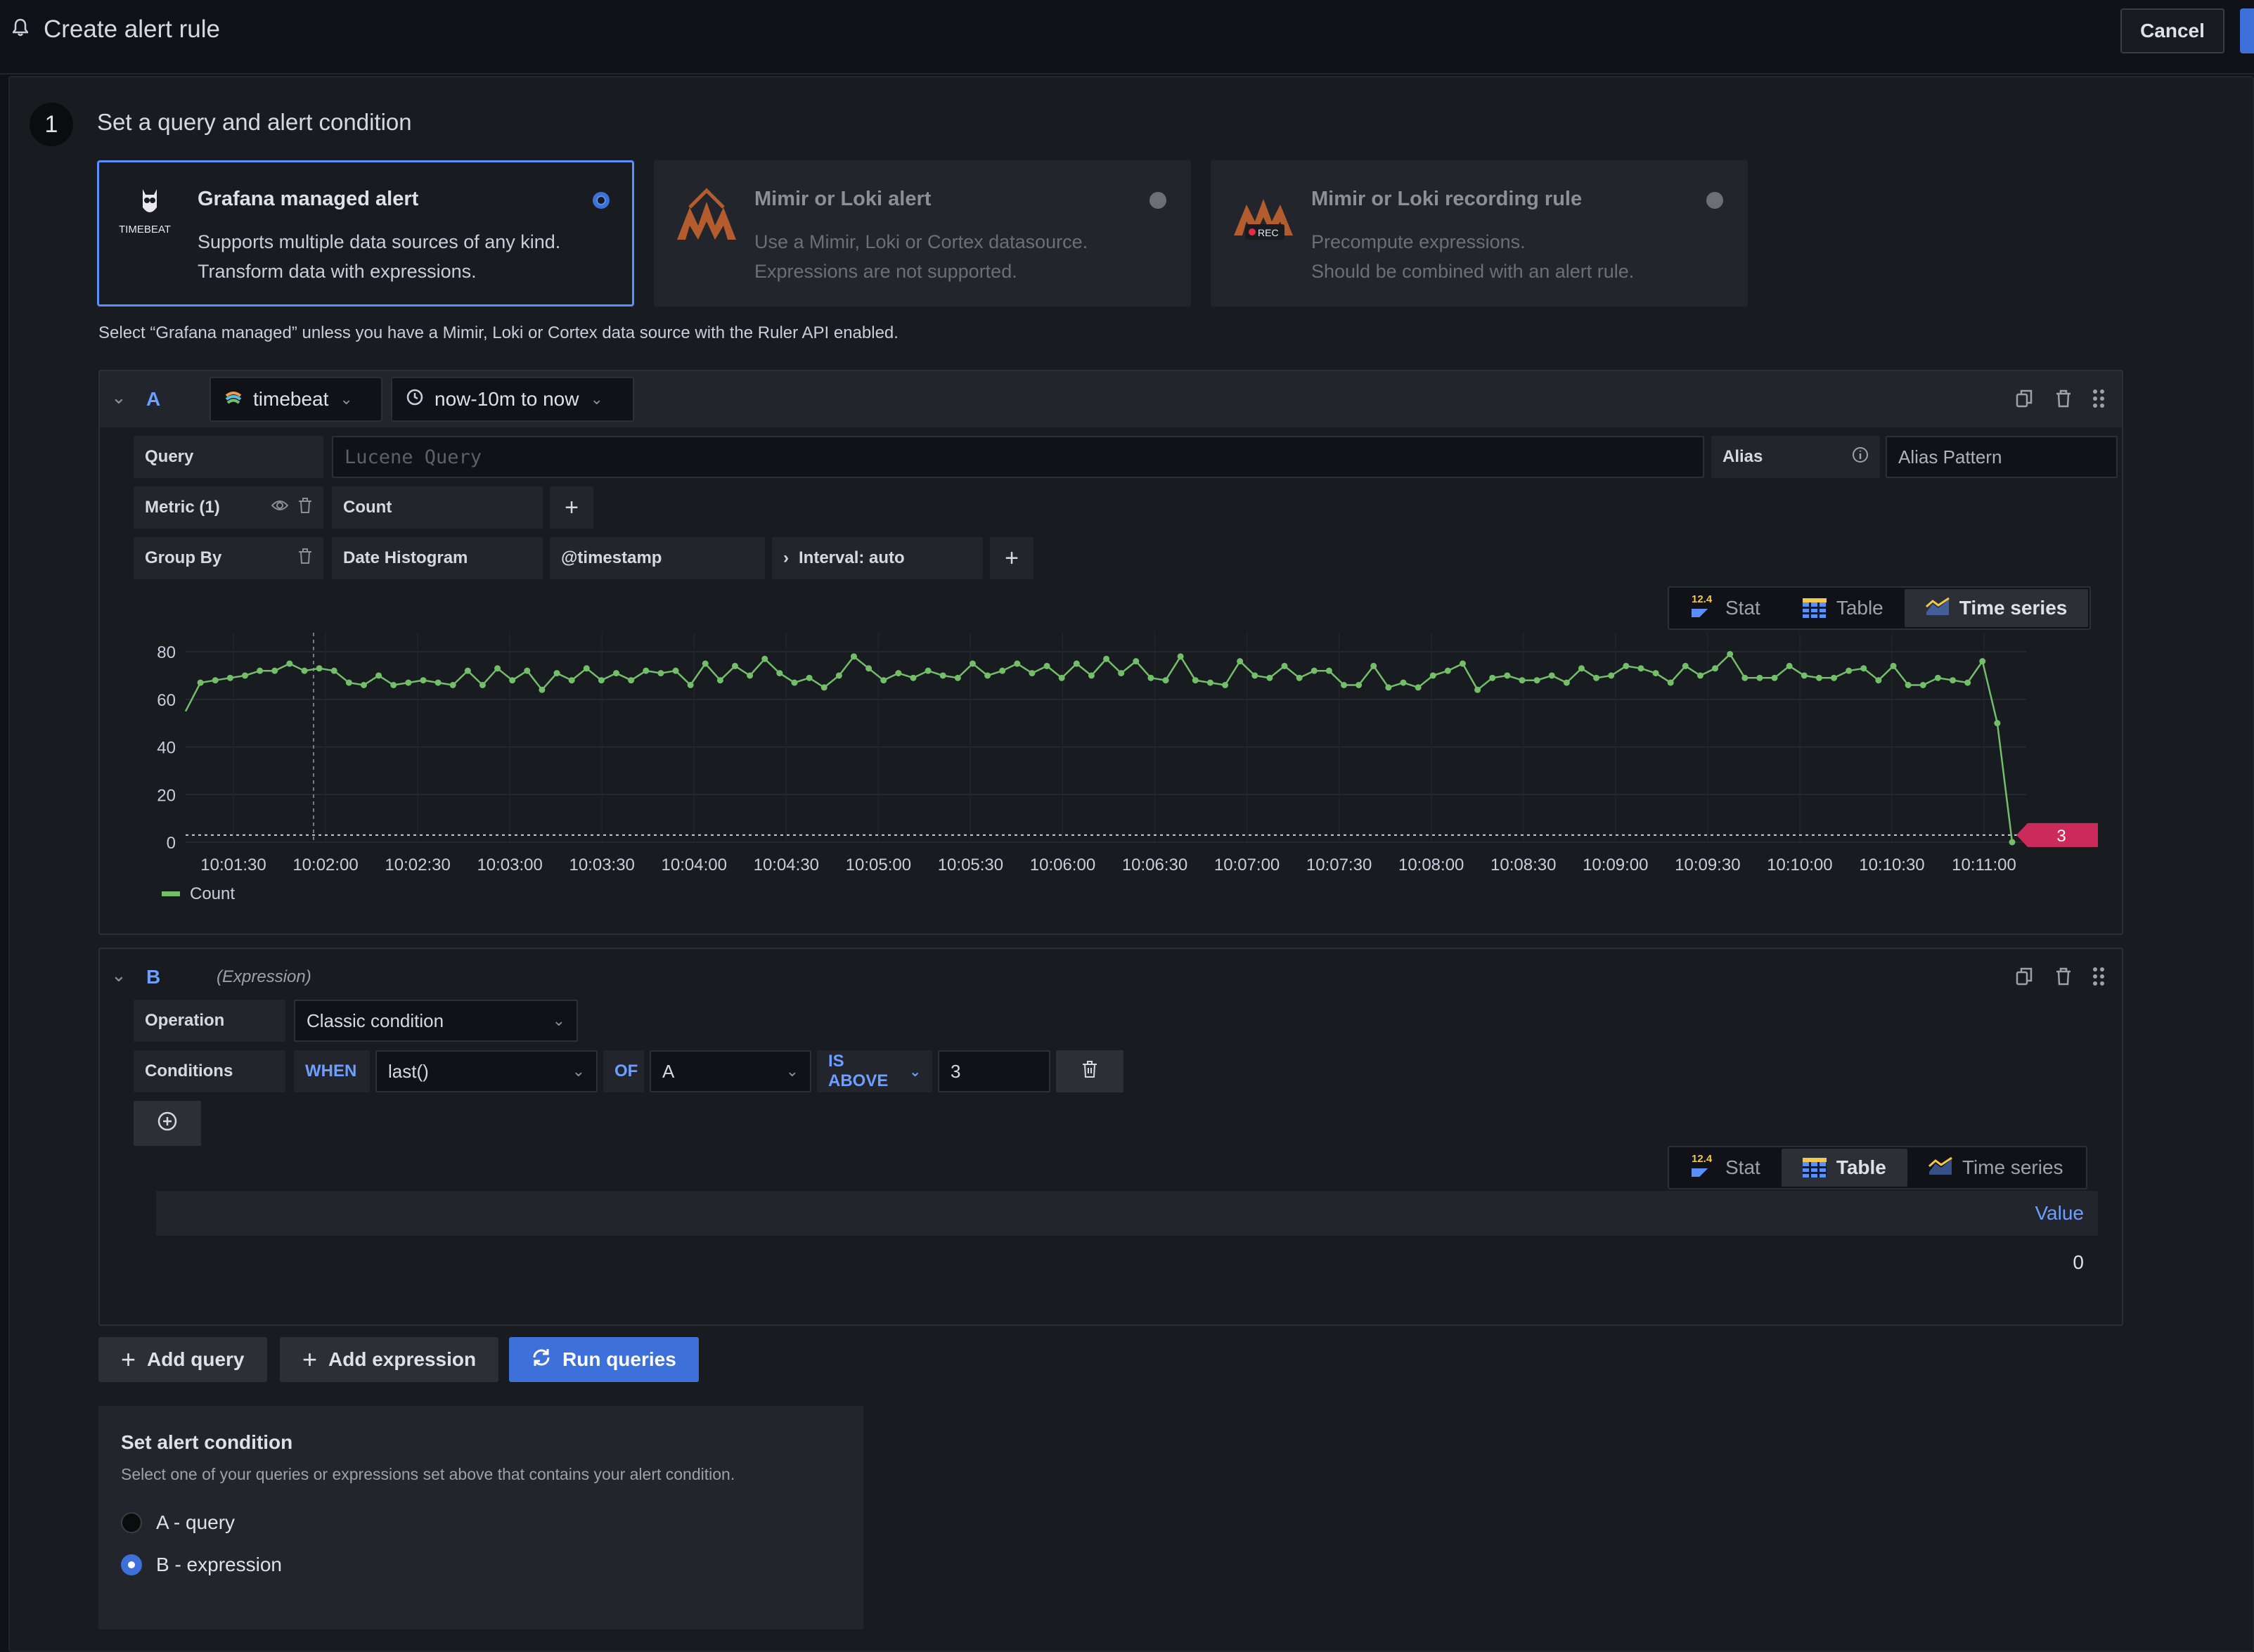 This screenshot has width=2254, height=1652. I want to click on groupby-label: Group By, so click(228, 558).